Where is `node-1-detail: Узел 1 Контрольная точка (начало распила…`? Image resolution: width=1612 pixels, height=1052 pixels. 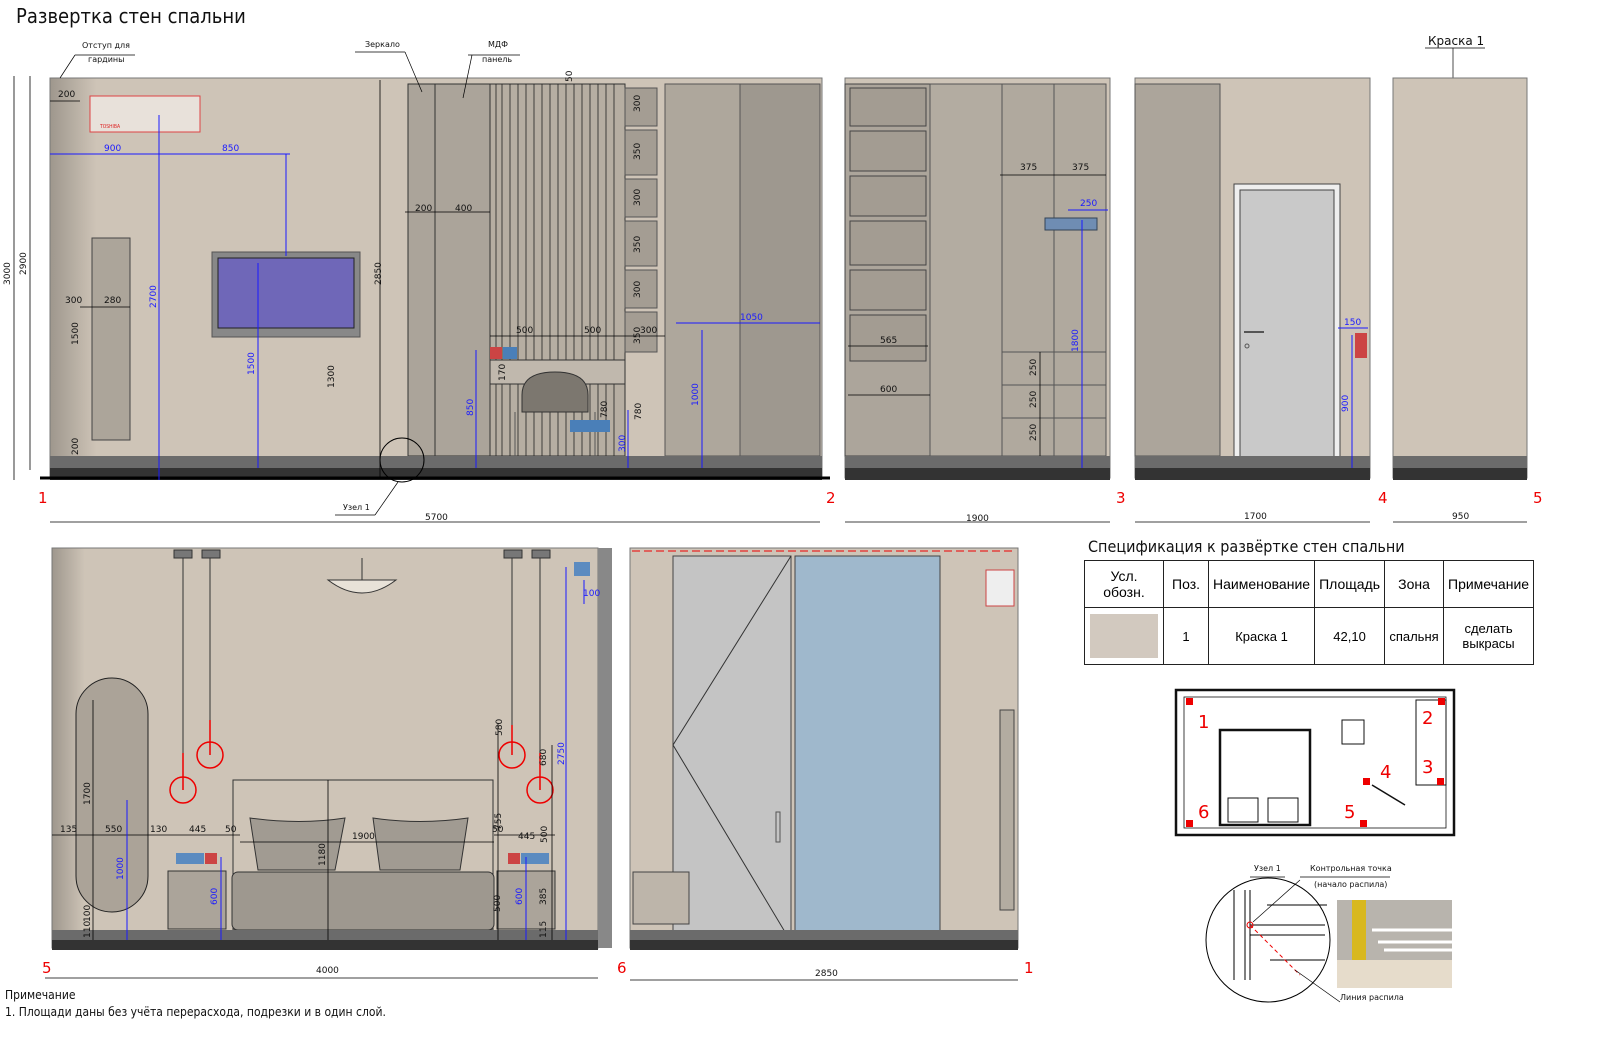
node-1-detail: Узел 1 Контрольная точка (начало распила… is located at coordinates (1328, 933).